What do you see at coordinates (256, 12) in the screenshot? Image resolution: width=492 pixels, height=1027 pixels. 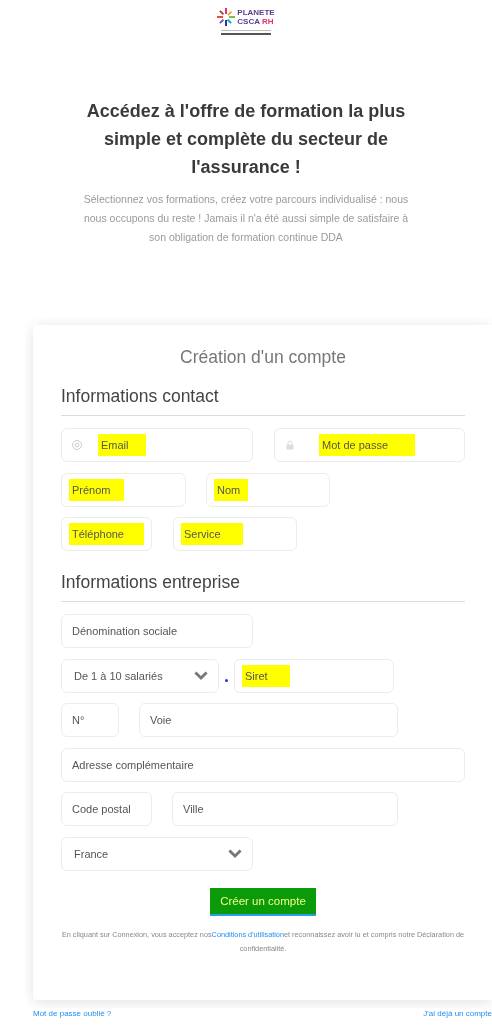 I see `logo-text: PLANETE` at bounding box center [256, 12].